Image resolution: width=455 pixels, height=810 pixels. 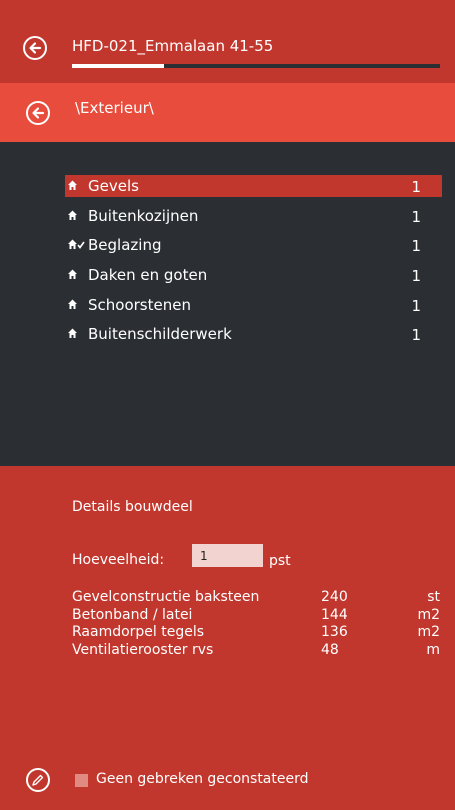 I want to click on table-row: Ventilatierooster rvs 48 m, so click(x=256, y=651).